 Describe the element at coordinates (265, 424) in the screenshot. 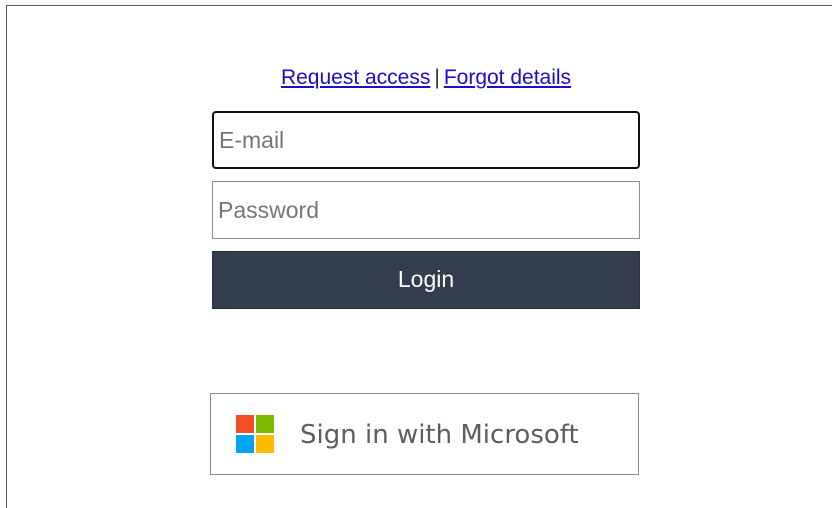

I see `microsoft-logo-green-square` at that location.